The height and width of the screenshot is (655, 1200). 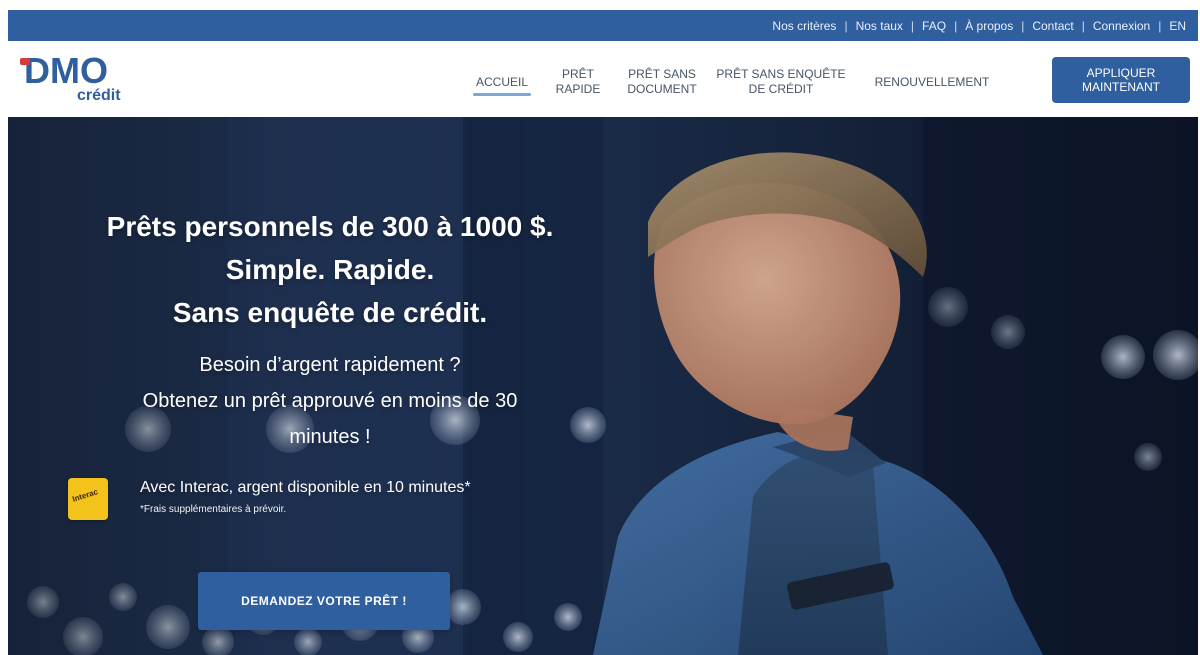 I want to click on hero-headline-line-2: Simple. Rapide., so click(x=330, y=269).